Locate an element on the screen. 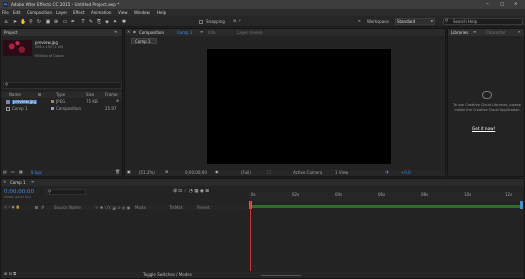  av-switch-icons: ◎ ♪ ● 🔒 is located at coordinates (12, 207).